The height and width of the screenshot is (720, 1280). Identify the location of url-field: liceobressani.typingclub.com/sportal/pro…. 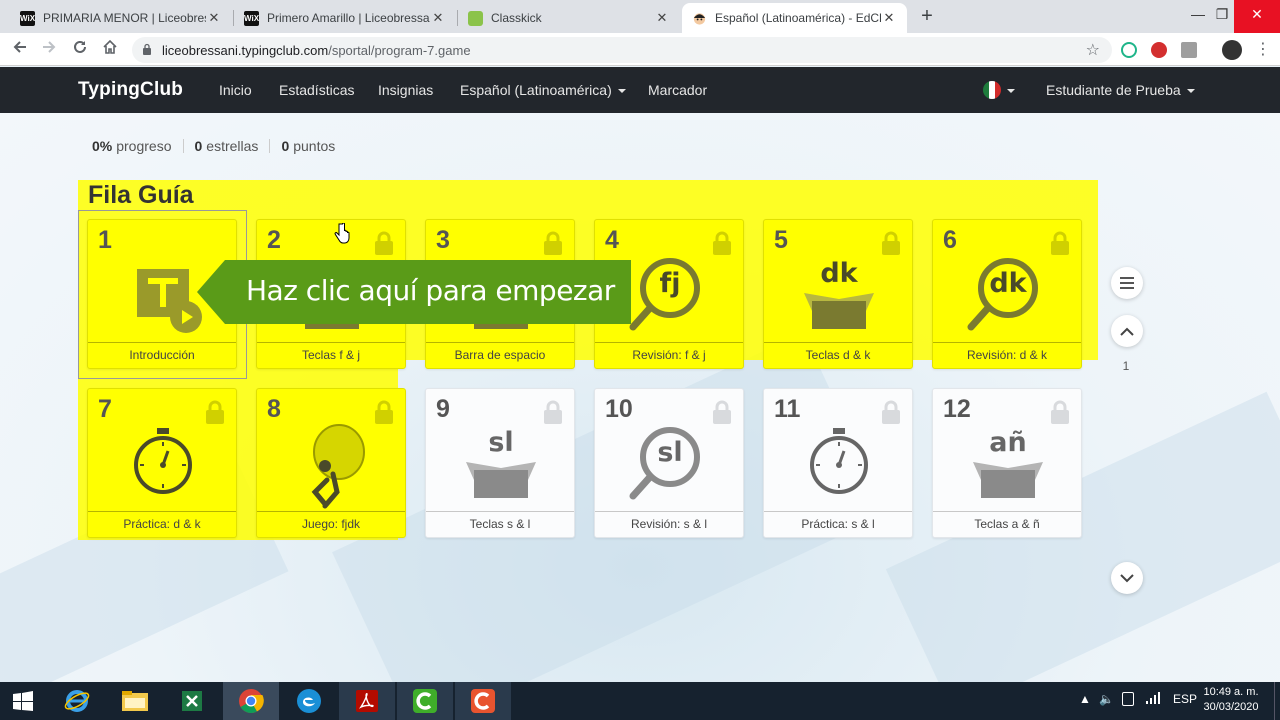
(622, 50).